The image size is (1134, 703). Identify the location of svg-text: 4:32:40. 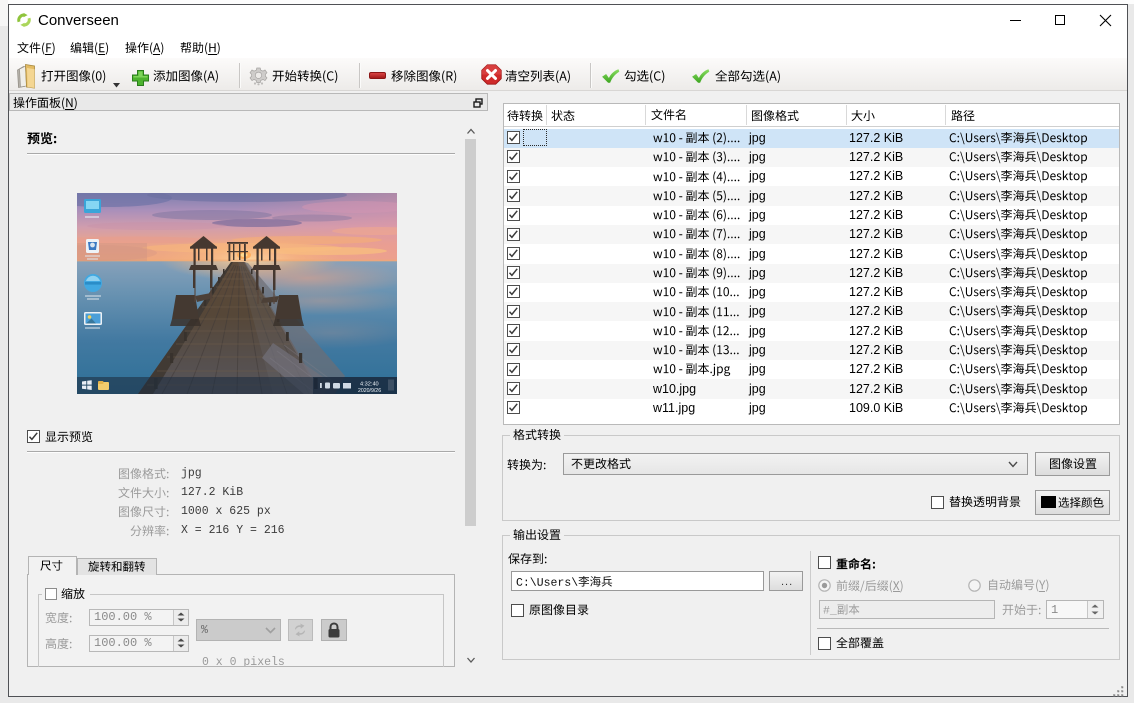
(369, 385).